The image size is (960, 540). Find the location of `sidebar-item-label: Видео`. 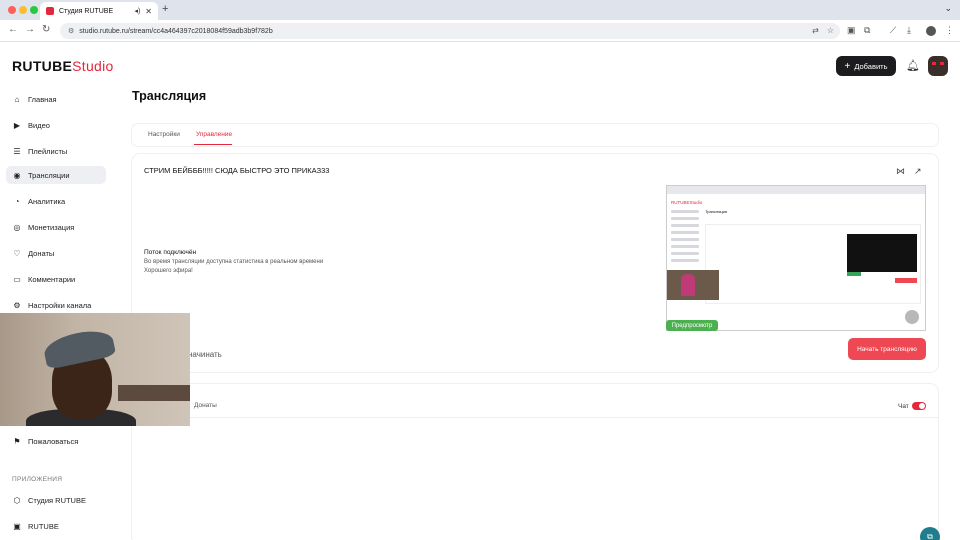

sidebar-item-label: Видео is located at coordinates (39, 125).